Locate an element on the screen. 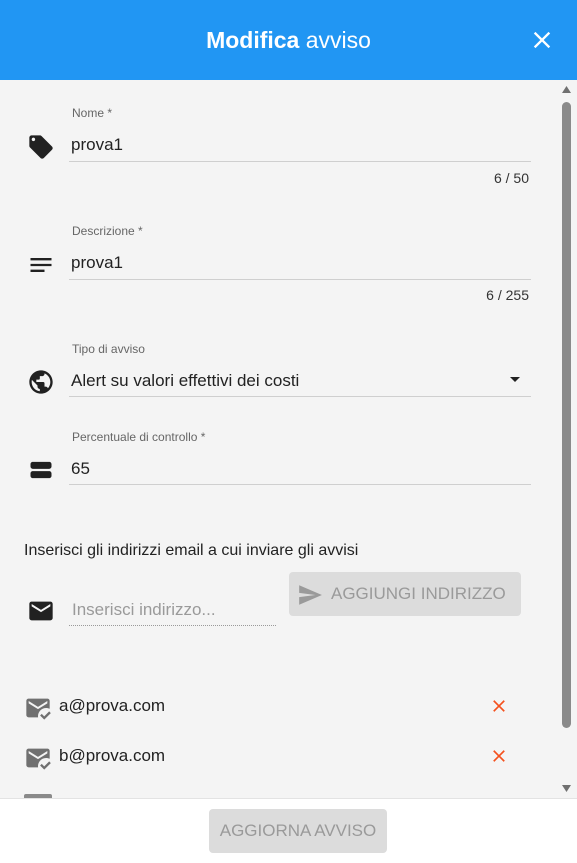  email-icon is located at coordinates (41, 611).